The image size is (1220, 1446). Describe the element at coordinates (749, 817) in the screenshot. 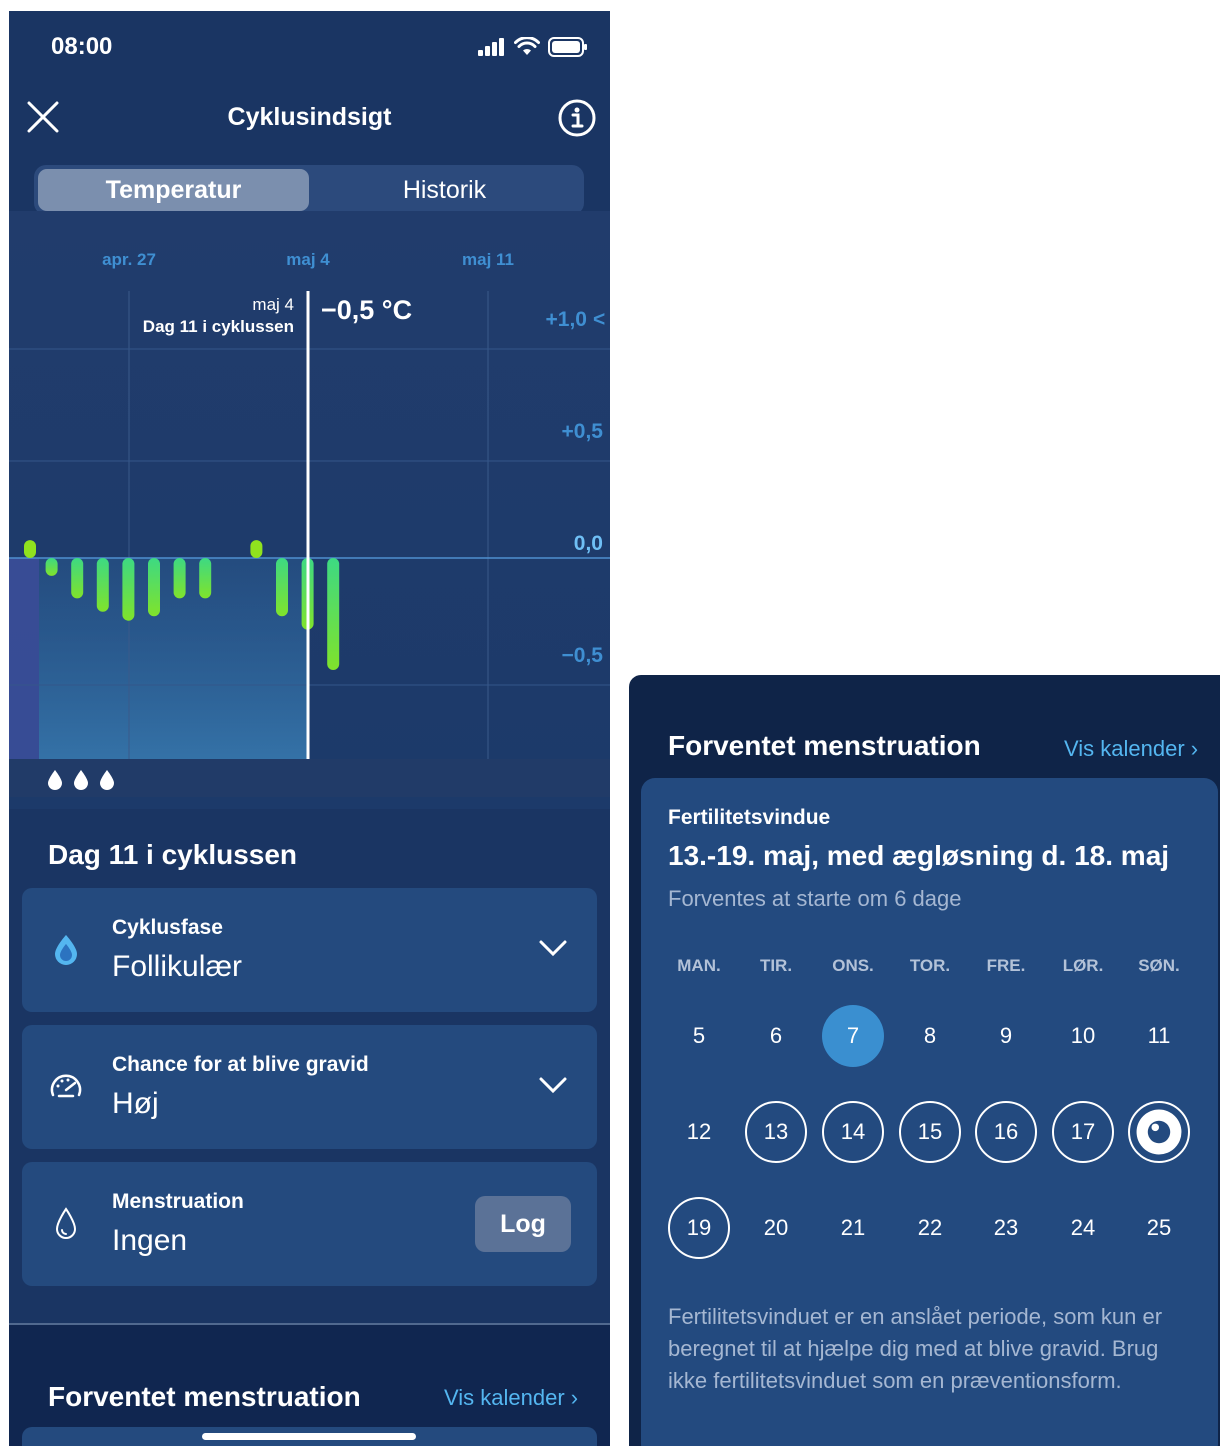

I see `fertility-window-label: Fertilitetsvindue` at that location.